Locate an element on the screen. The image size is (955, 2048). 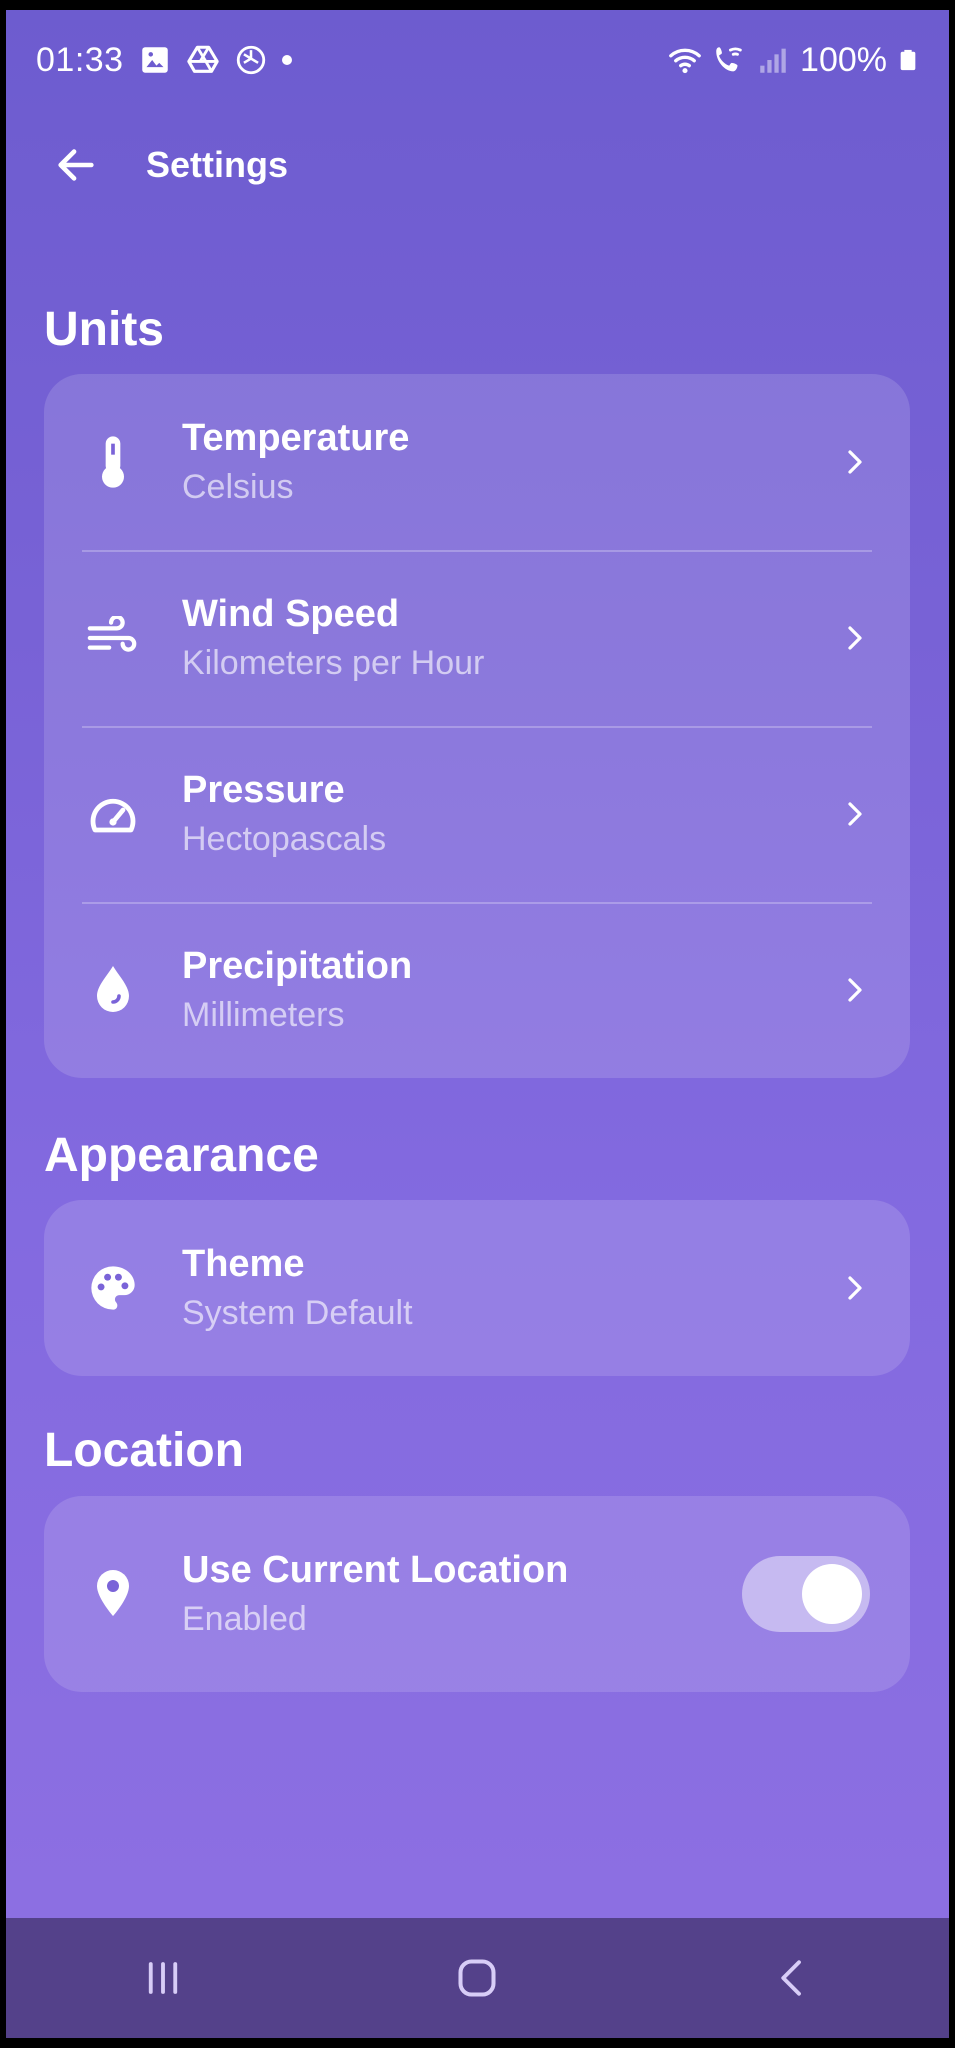
row-value: Celsius is located at coordinates (238, 487).